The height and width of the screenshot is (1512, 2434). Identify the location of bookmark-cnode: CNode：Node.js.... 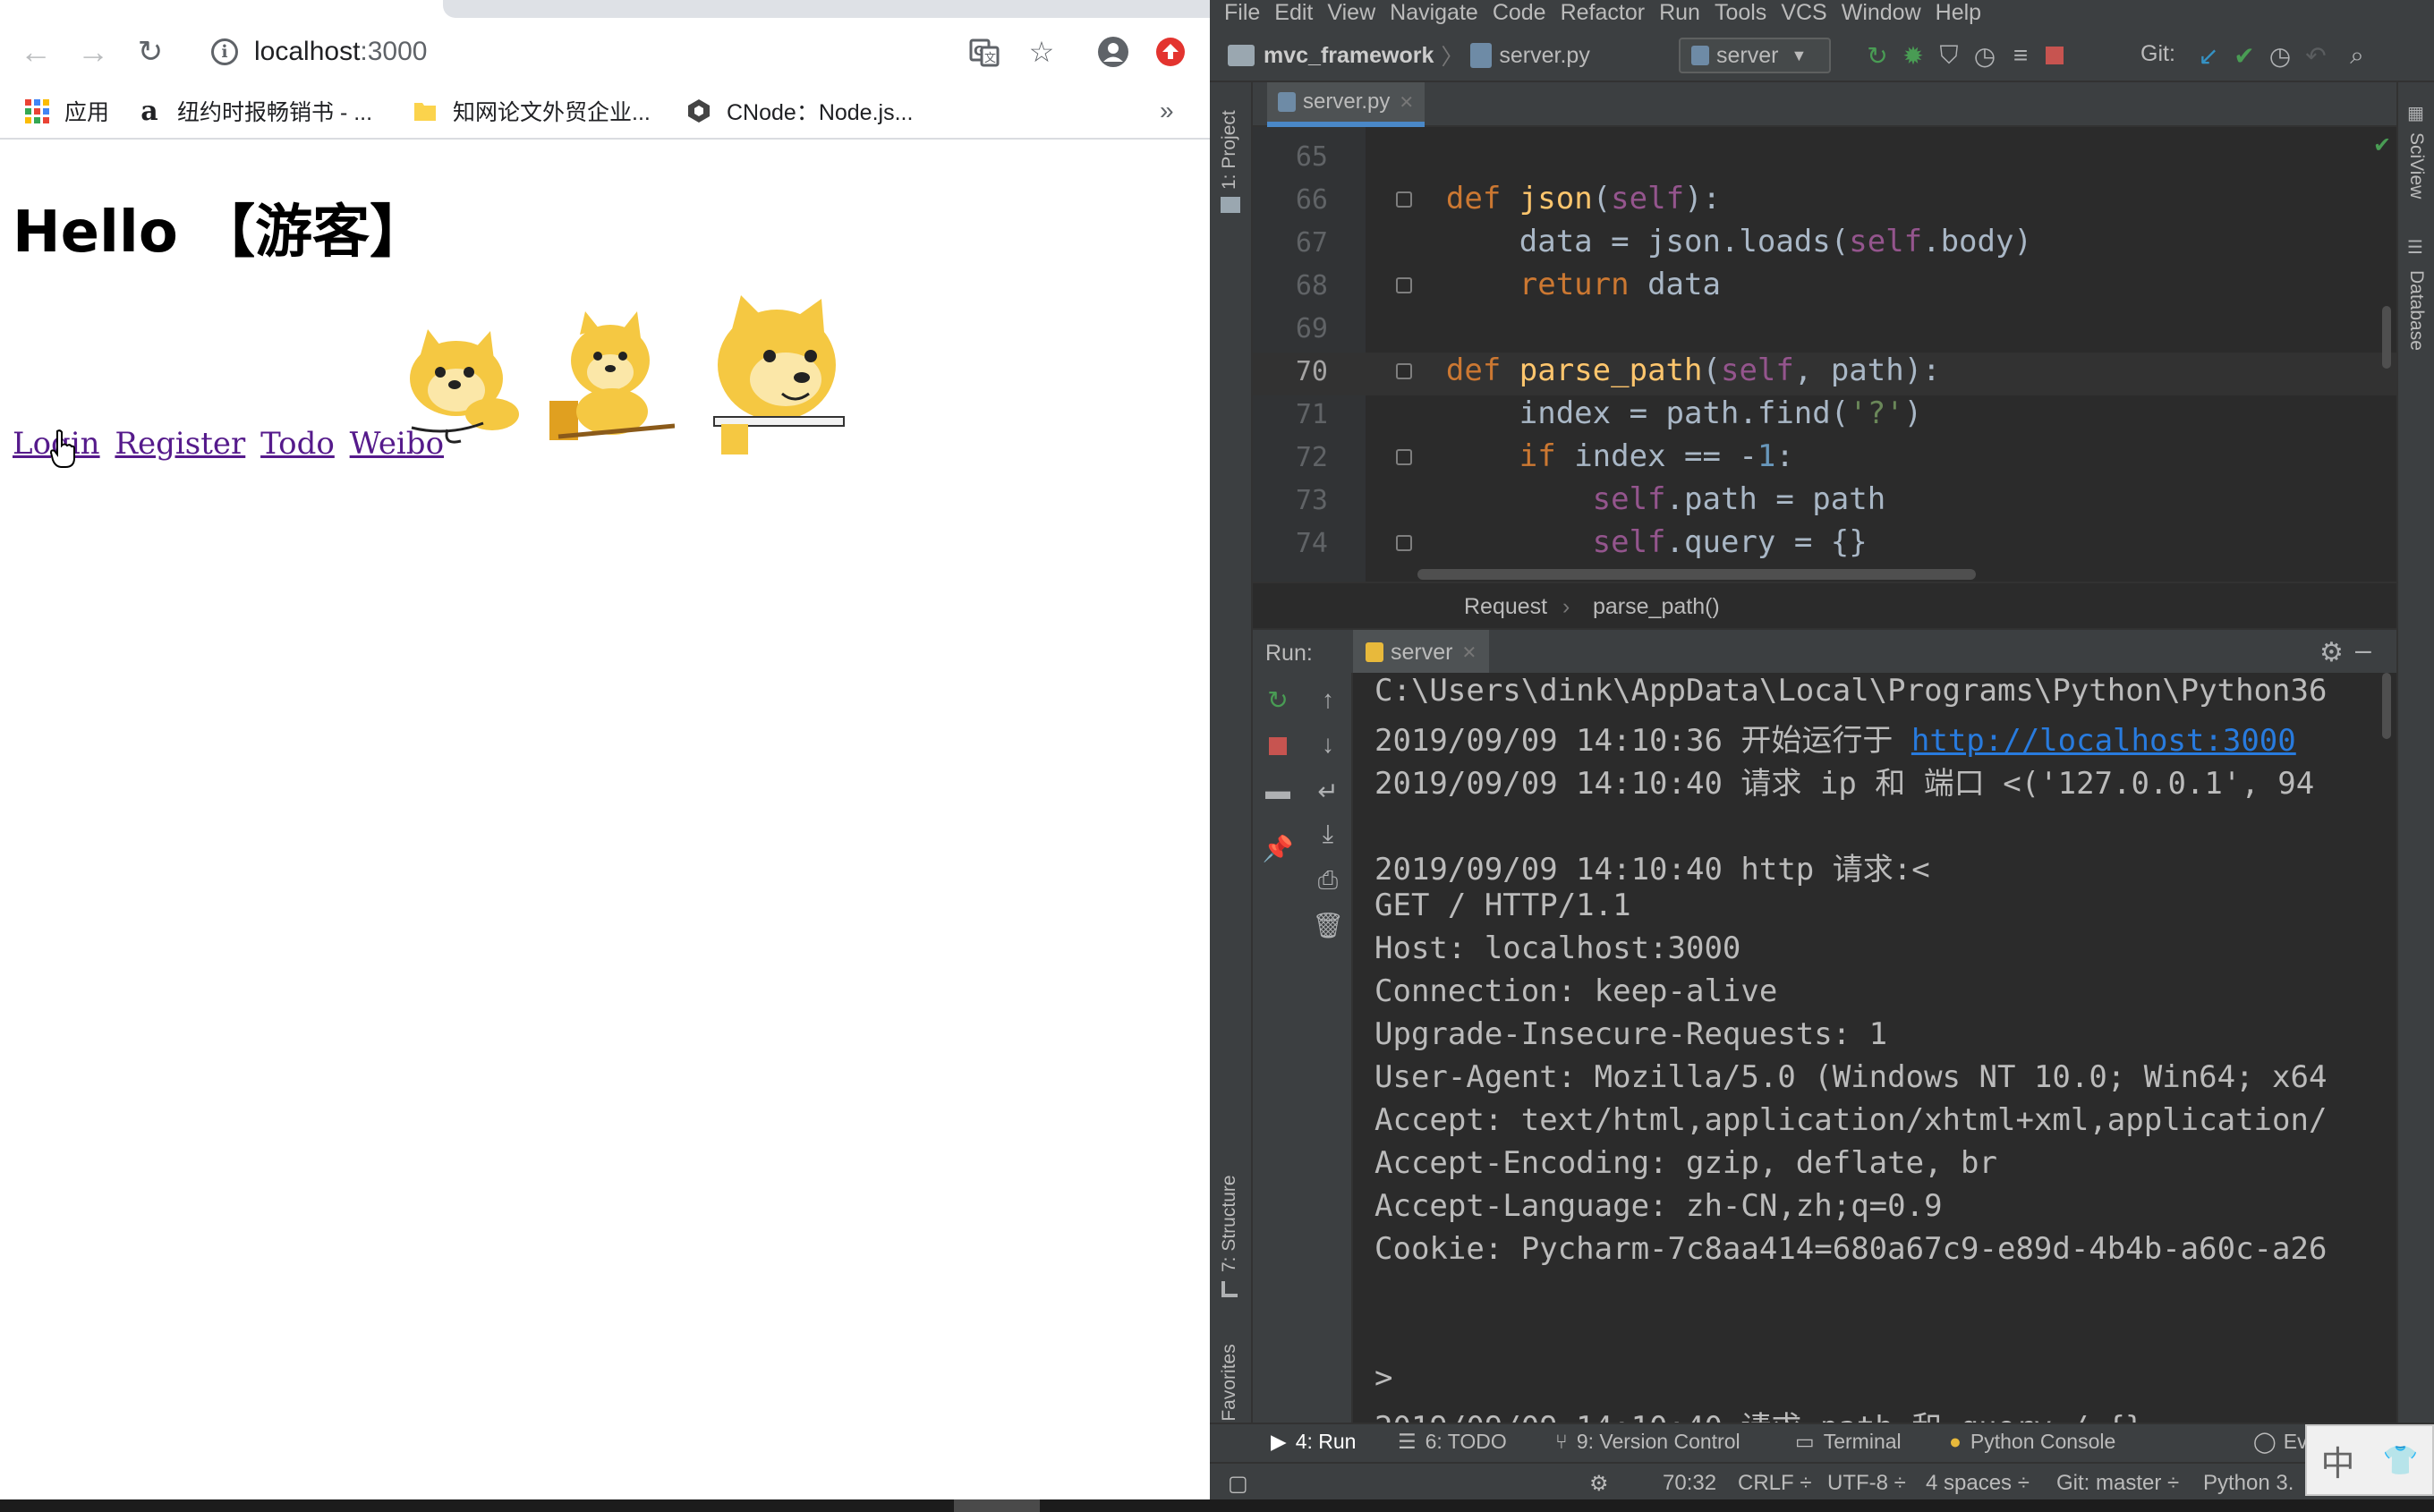
(799, 111).